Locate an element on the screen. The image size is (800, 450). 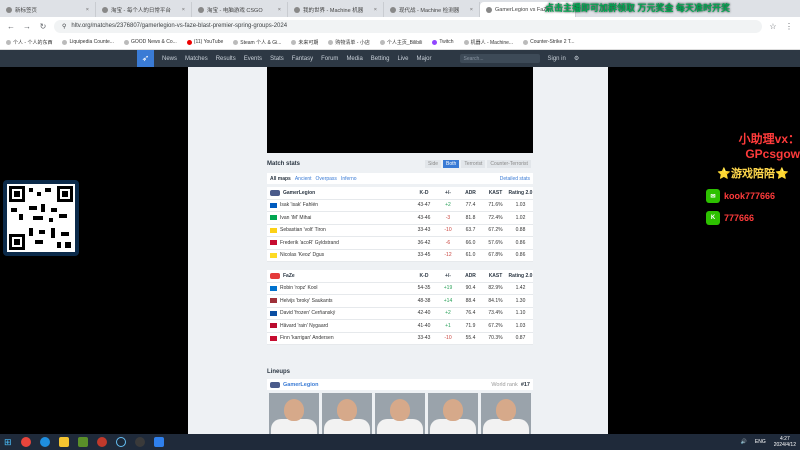
bookmark-item: (11) YouTube is located at coordinates (204, 42).